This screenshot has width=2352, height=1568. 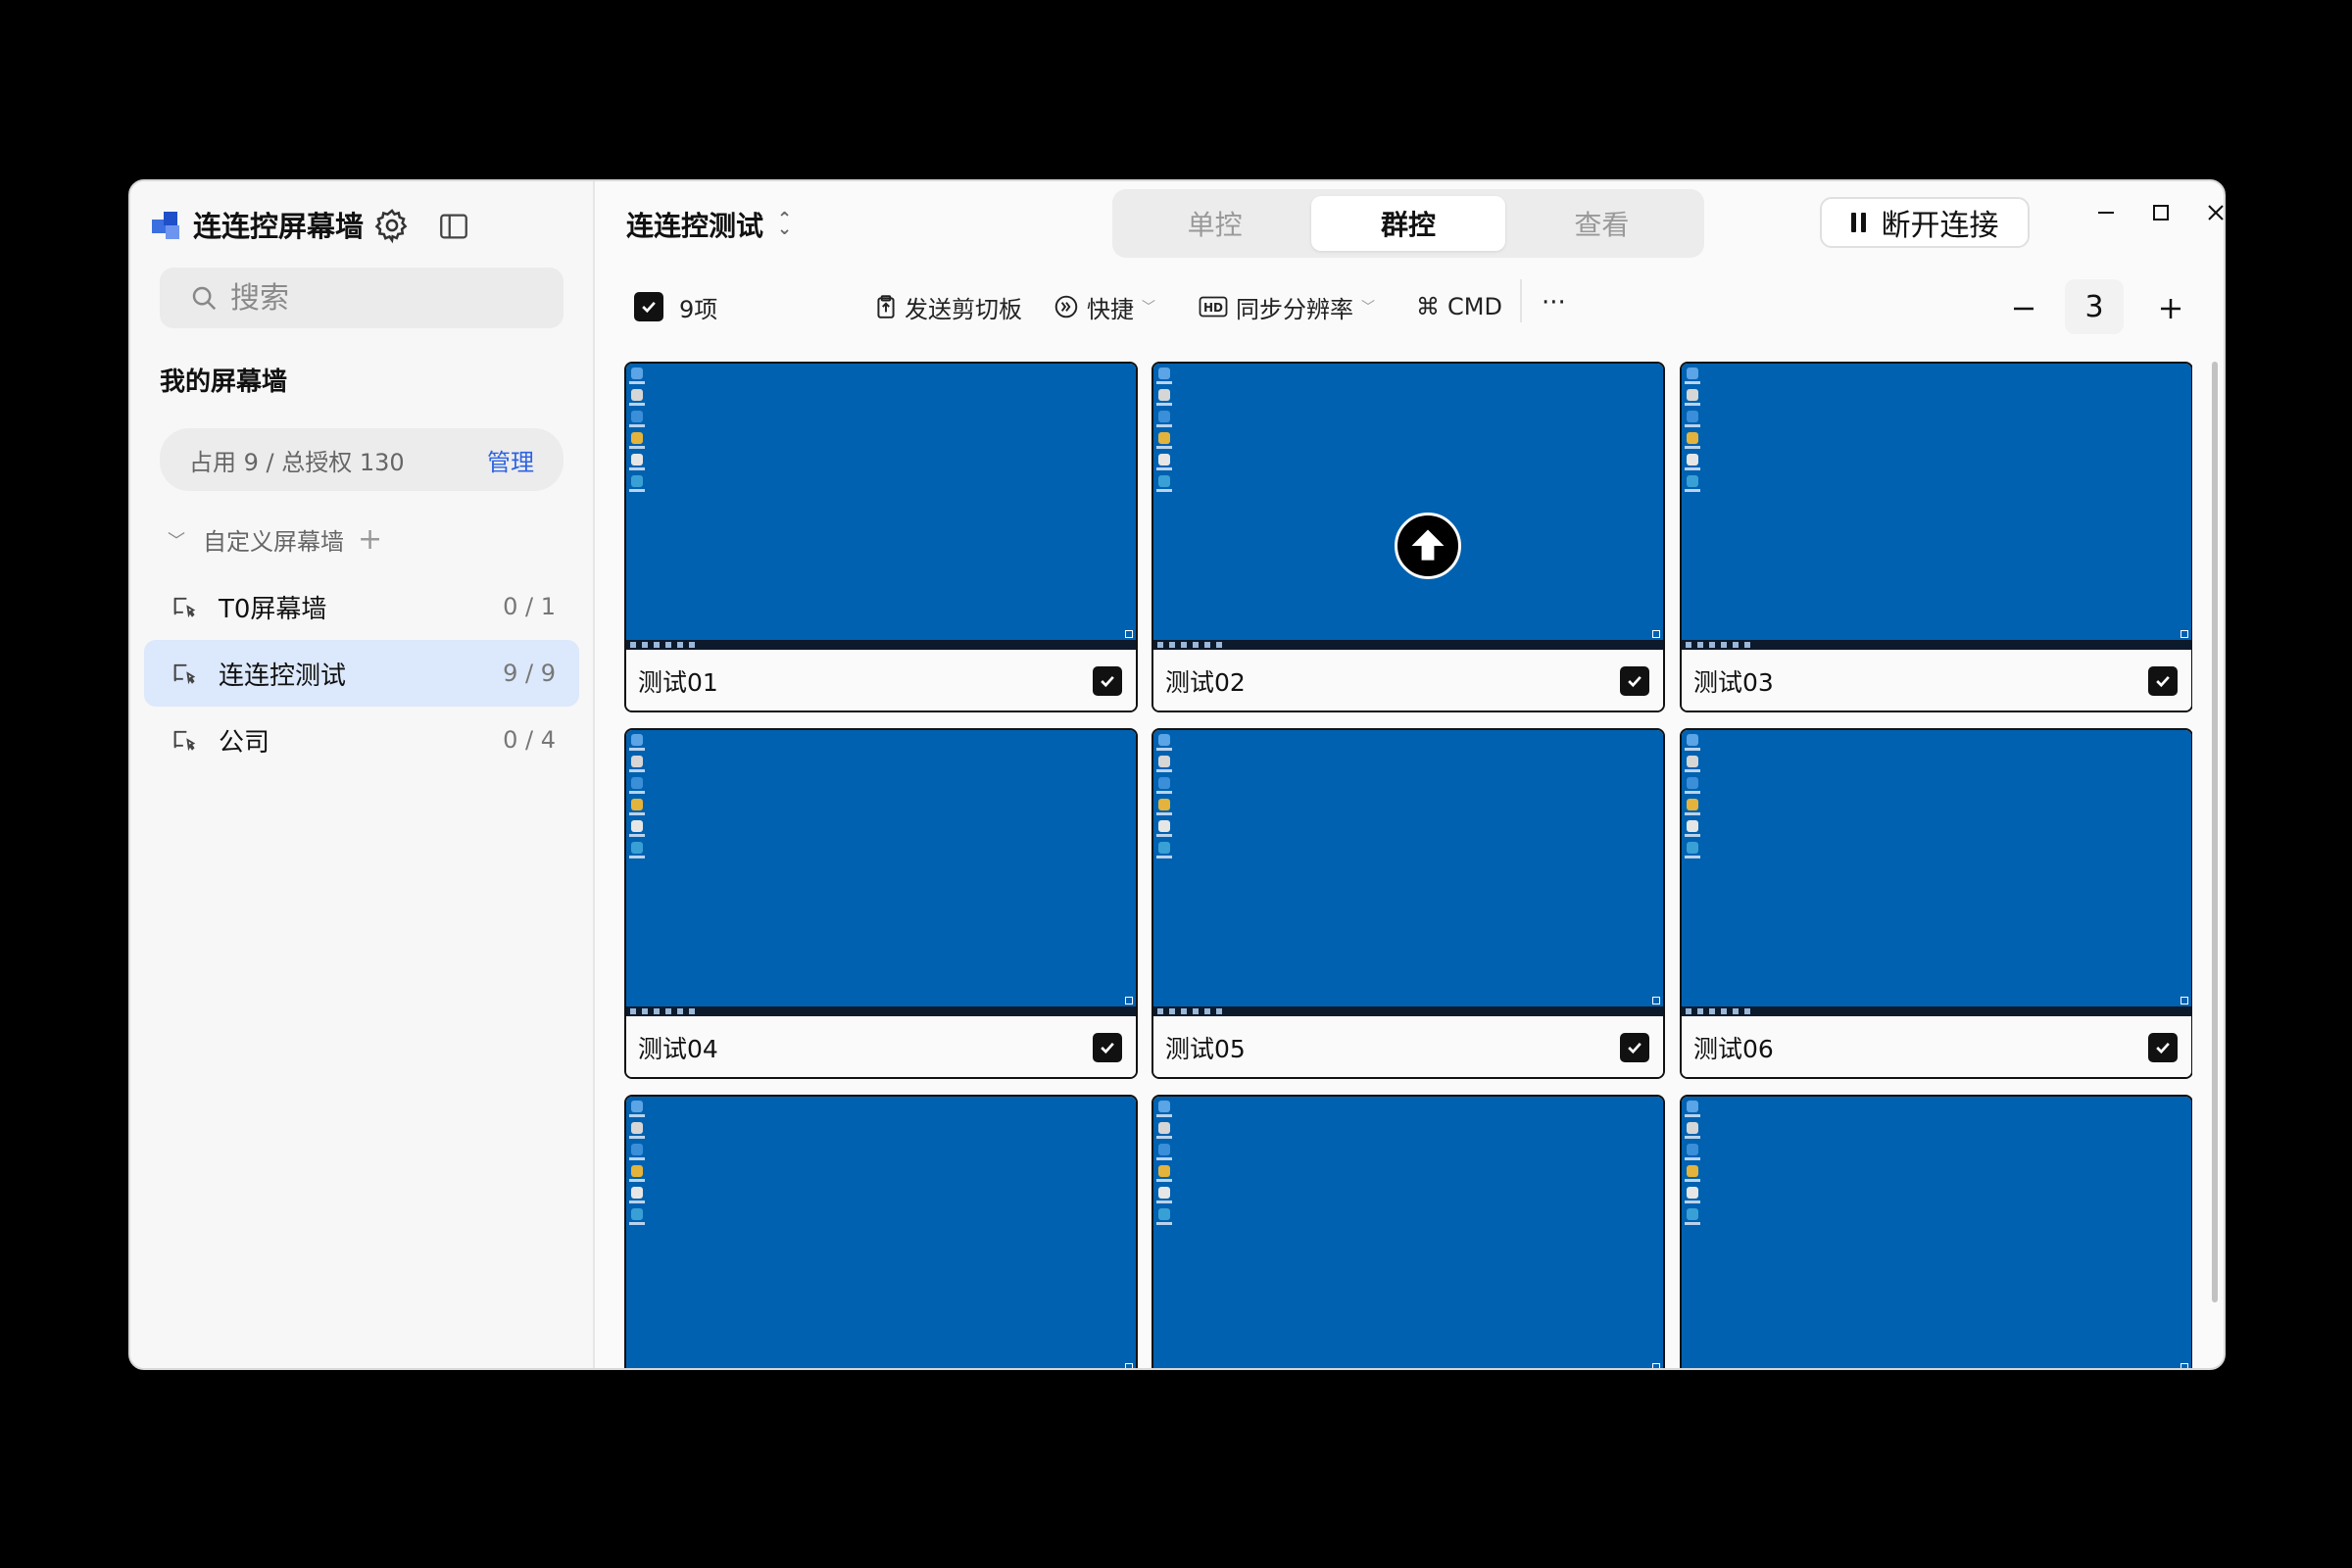 I want to click on wall-item-t0: T0屏幕墙 0 / 1, so click(x=361, y=606).